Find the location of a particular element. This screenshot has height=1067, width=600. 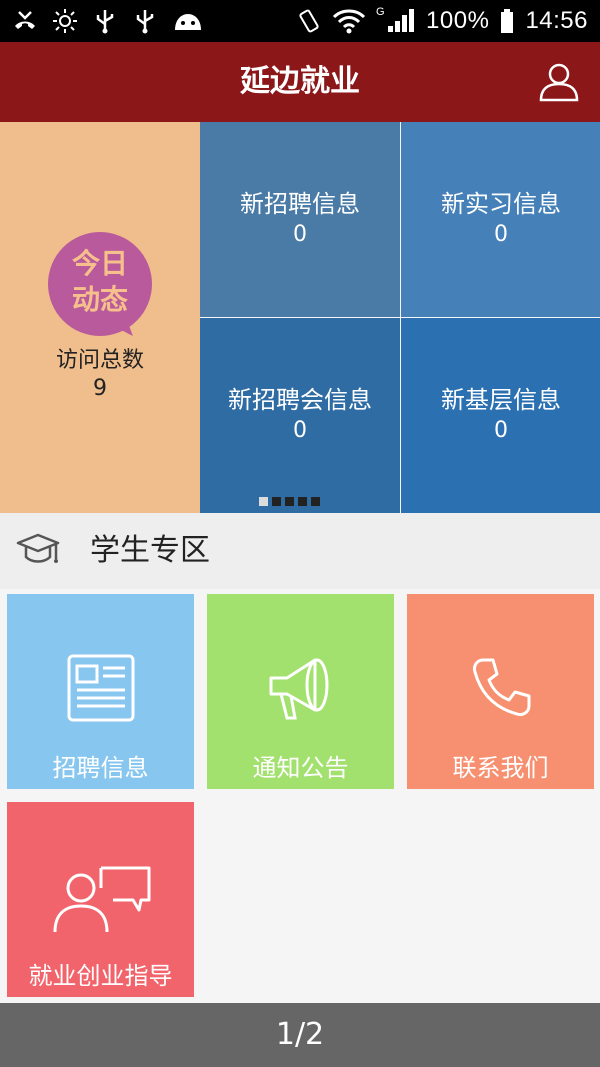

tile-label: 就业创业指导 is located at coordinates (100, 976).